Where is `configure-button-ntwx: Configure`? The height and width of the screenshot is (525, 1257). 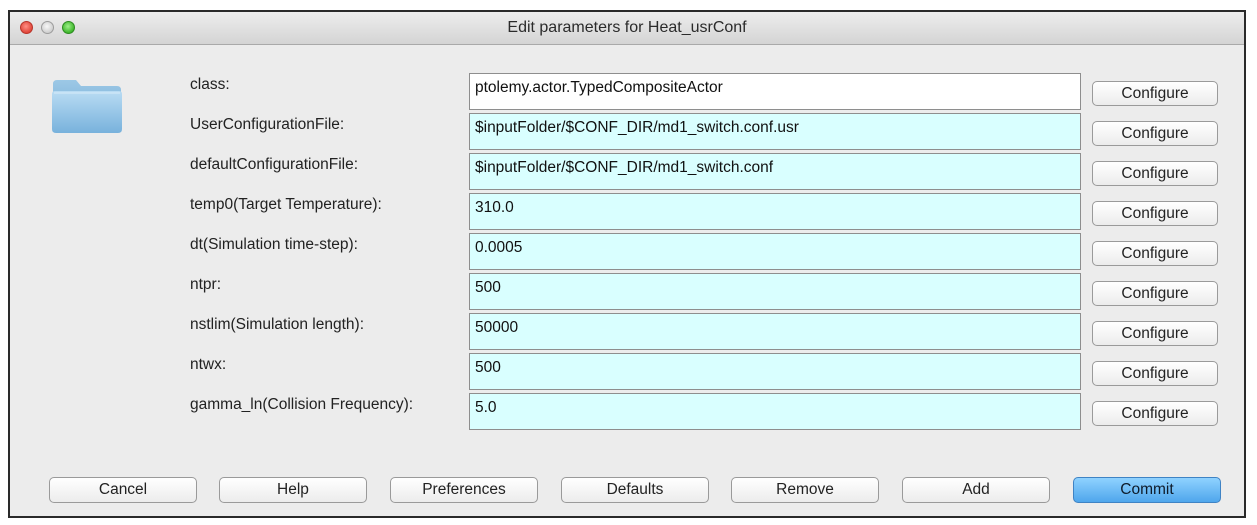 configure-button-ntwx: Configure is located at coordinates (1155, 373).